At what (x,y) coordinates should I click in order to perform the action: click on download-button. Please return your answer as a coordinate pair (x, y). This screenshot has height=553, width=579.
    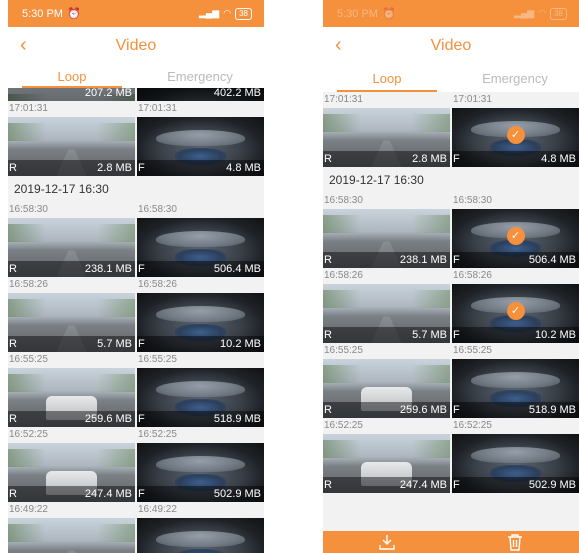
    Looking at the image, I should click on (387, 542).